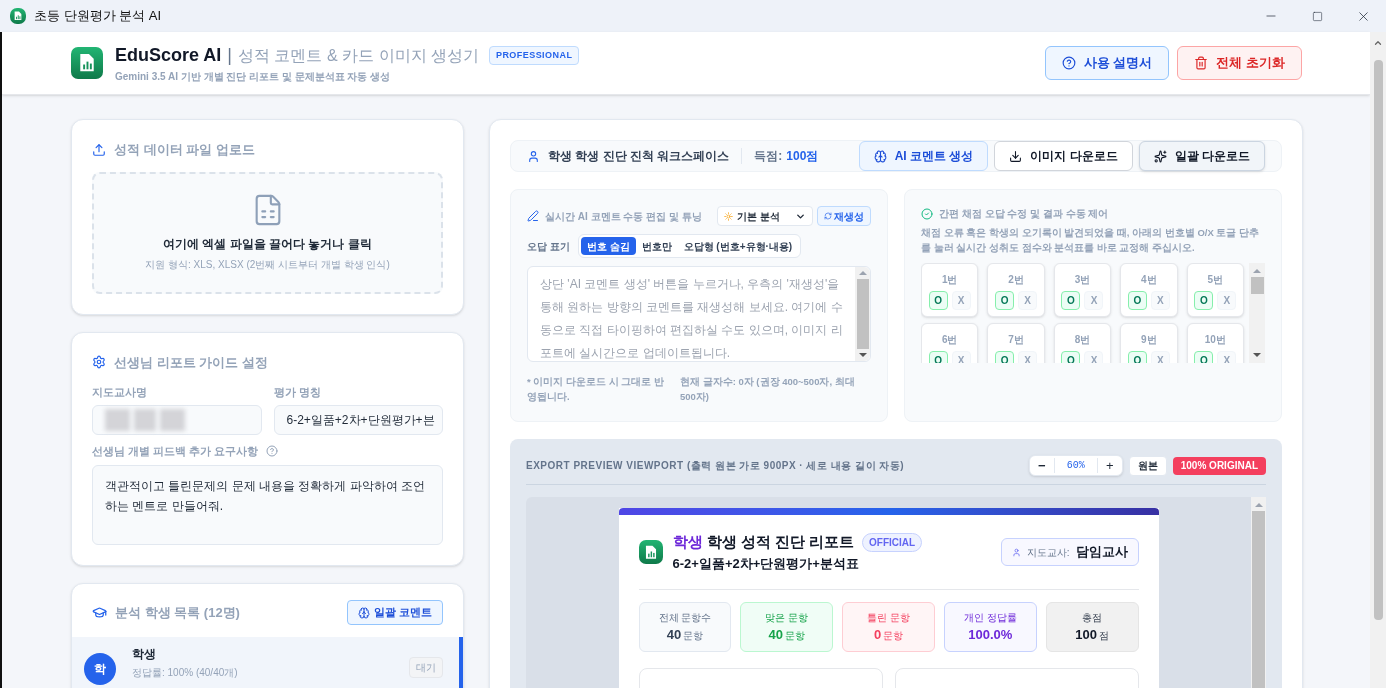 Image resolution: width=1386 pixels, height=688 pixels. What do you see at coordinates (267, 505) in the screenshot?
I see `request-field: 객관적이고 틀린문제의 문제 내용을 정확하게 파악하여 조언하는 멘트로 만들어줘.` at bounding box center [267, 505].